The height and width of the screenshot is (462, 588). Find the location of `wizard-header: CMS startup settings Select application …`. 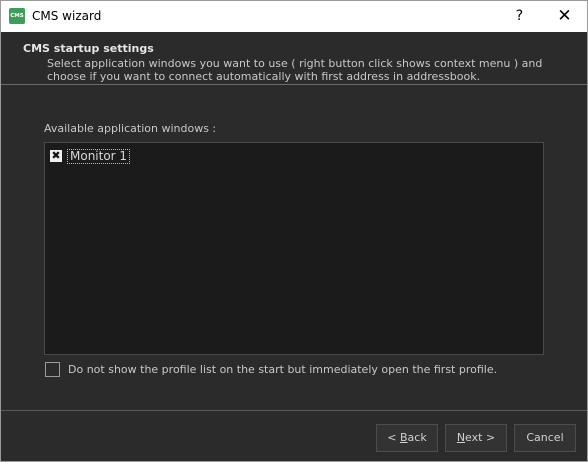

wizard-header: CMS startup settings Select application … is located at coordinates (294, 58).